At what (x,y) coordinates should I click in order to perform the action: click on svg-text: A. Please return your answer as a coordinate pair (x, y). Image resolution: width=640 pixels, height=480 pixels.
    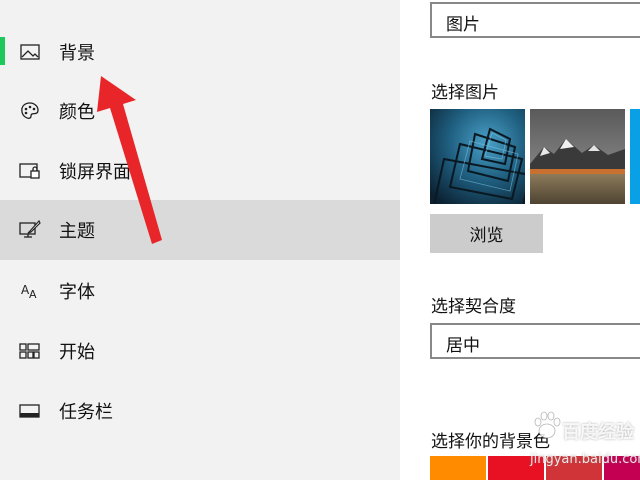
    Looking at the image, I should click on (33, 294).